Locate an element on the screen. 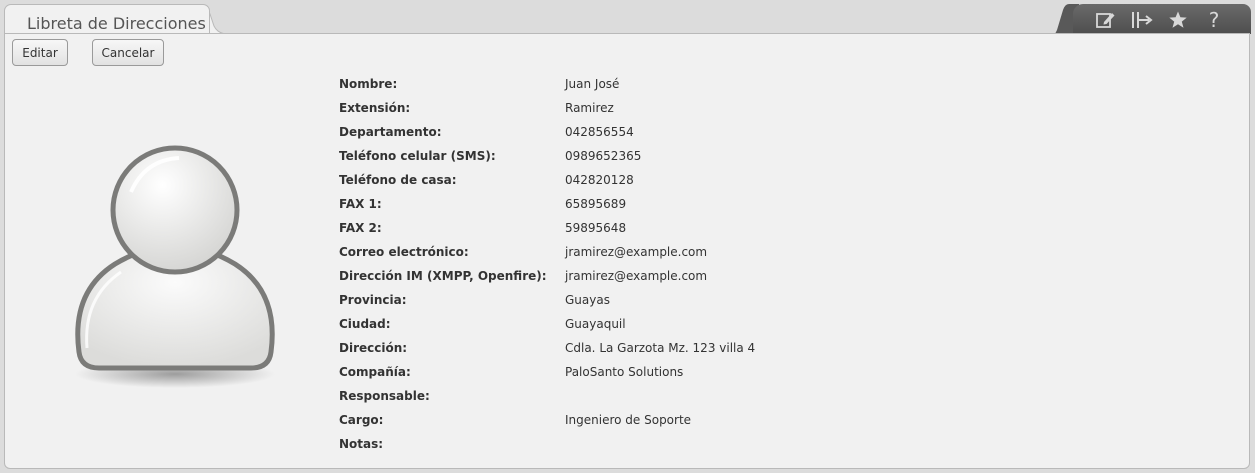 Image resolution: width=1255 pixels, height=473 pixels. field-value-fax1: 65895689 is located at coordinates (596, 204).